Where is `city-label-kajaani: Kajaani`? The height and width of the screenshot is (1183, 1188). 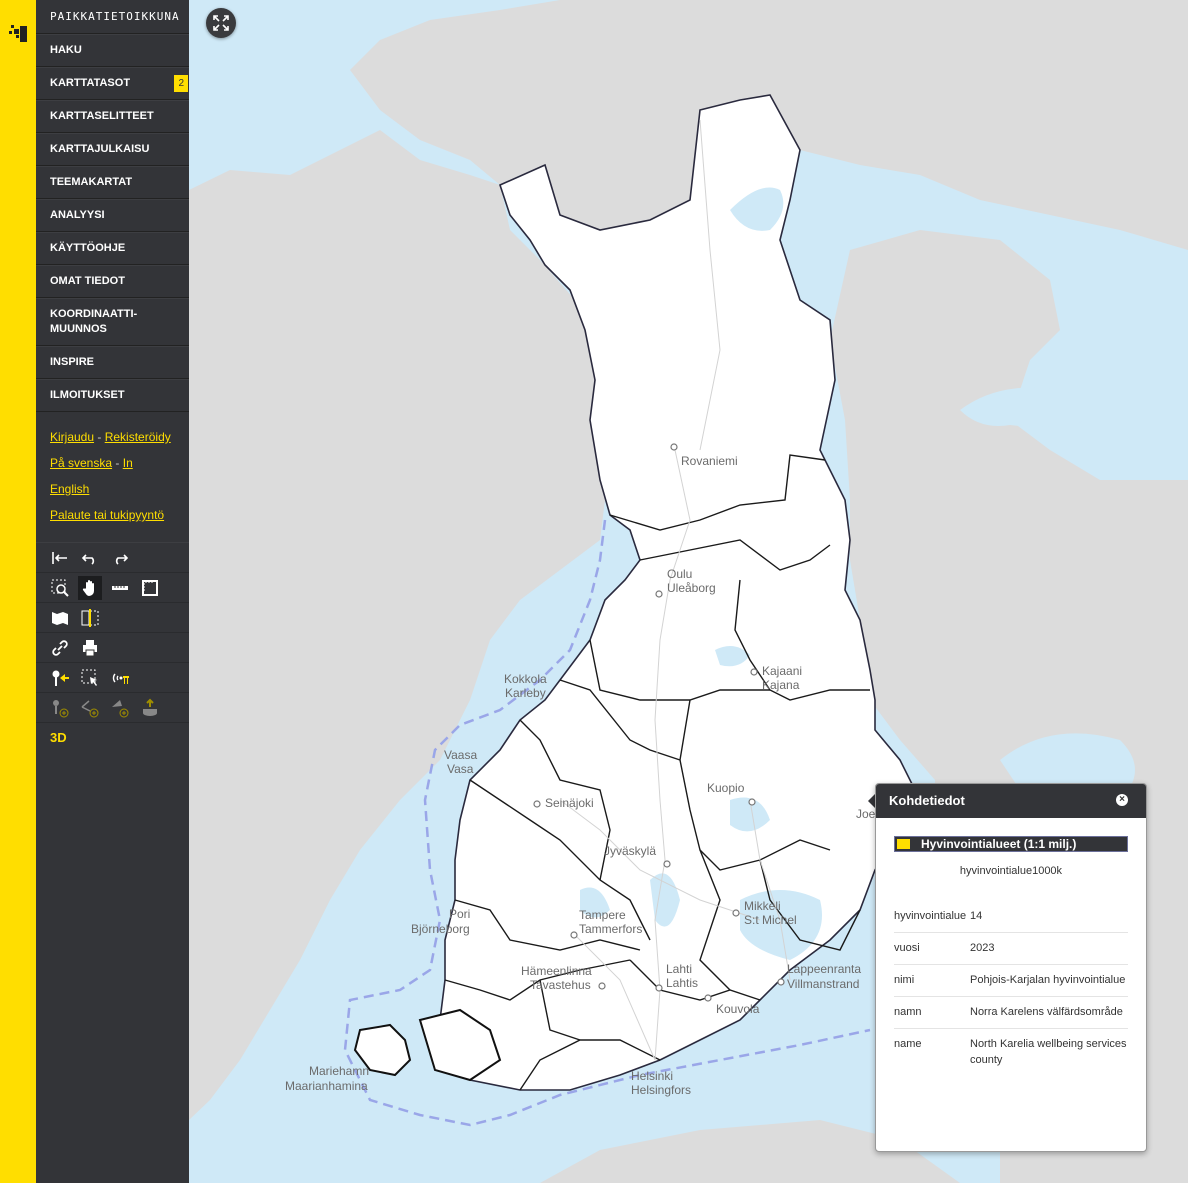
city-label-kajaani: Kajaani is located at coordinates (782, 671).